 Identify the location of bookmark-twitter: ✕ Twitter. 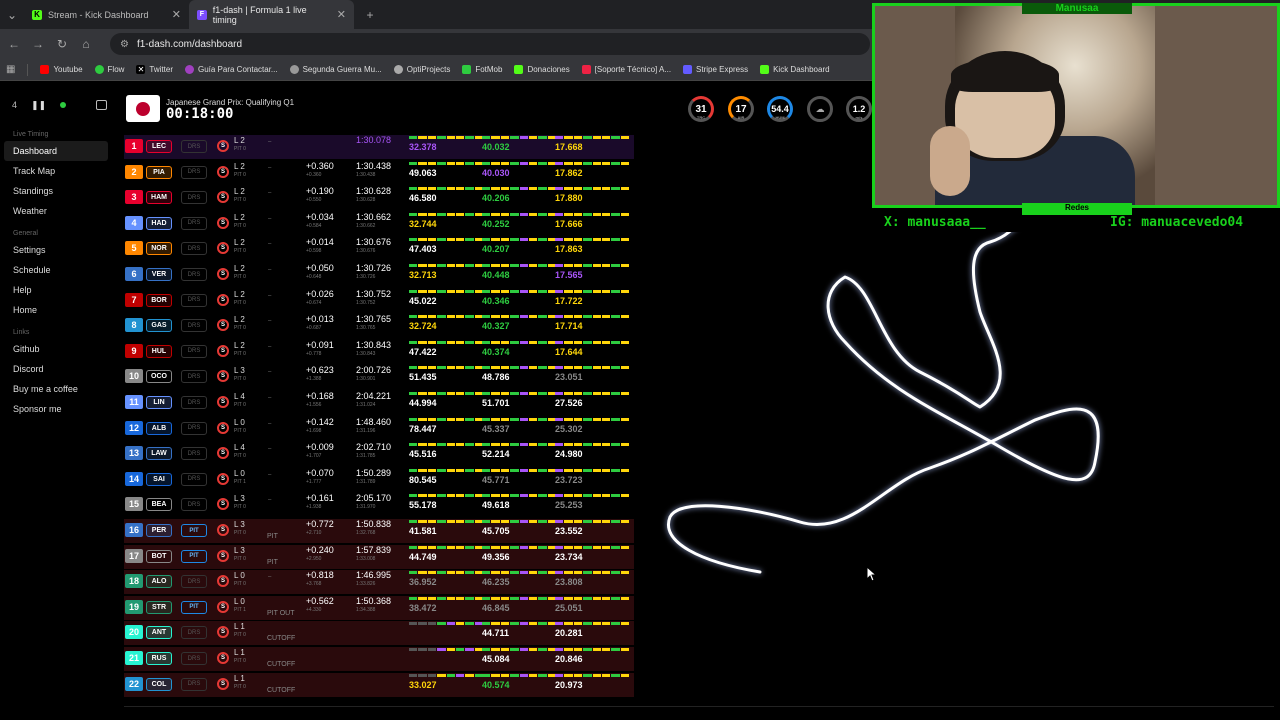
(154, 69).